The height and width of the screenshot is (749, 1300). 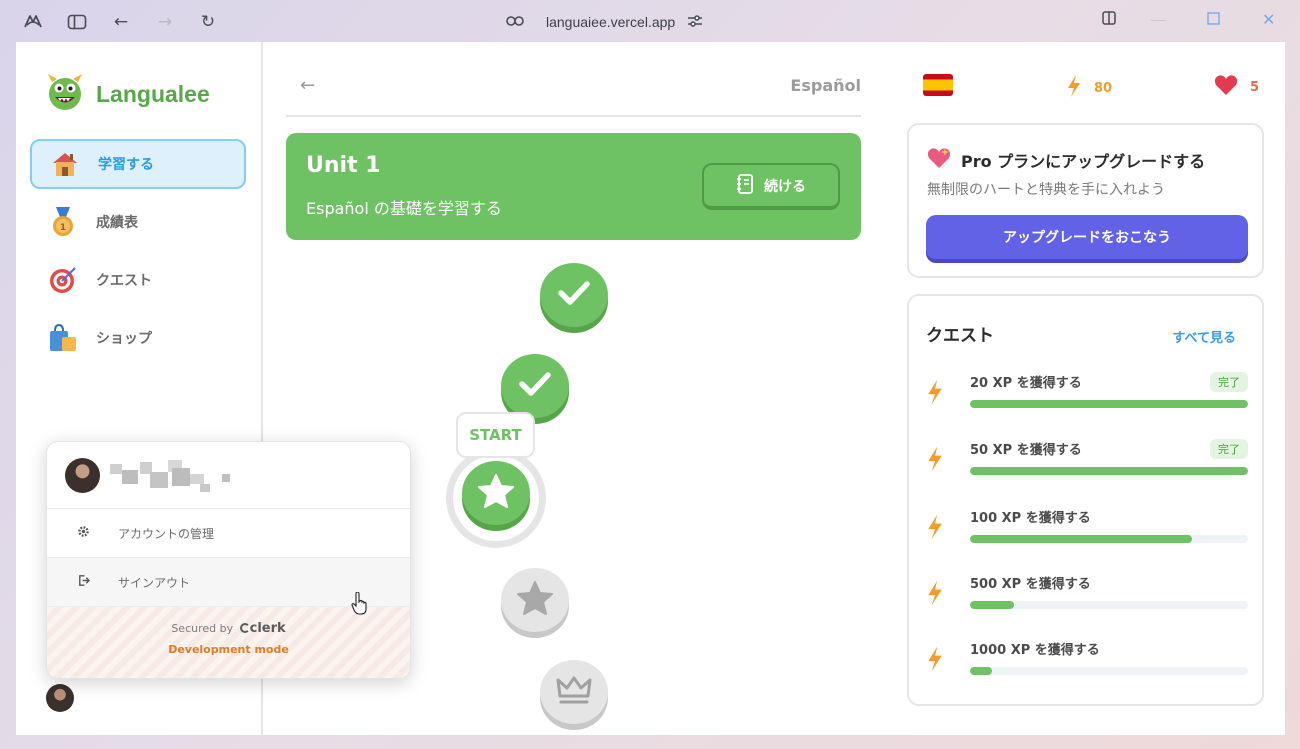 I want to click on address-bar: languaiee.vercel.app, so click(x=604, y=22).